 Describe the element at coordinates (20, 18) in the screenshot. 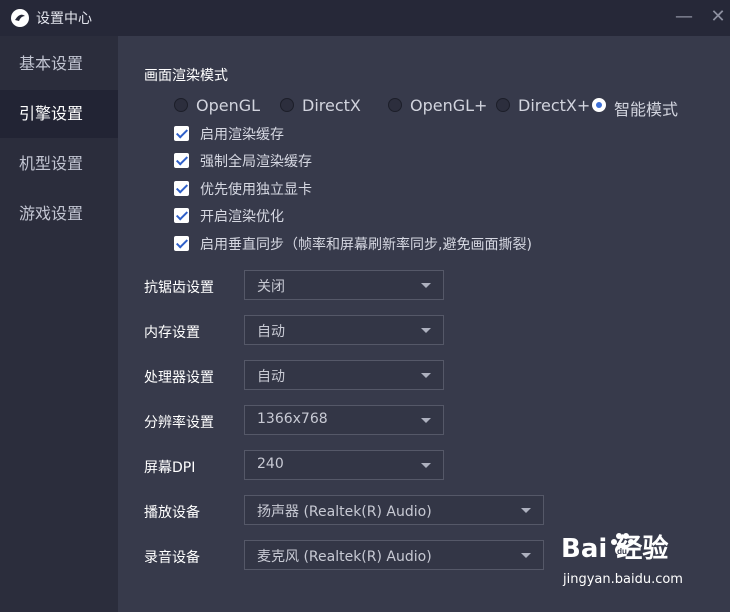

I see `app-logo-icon` at that location.